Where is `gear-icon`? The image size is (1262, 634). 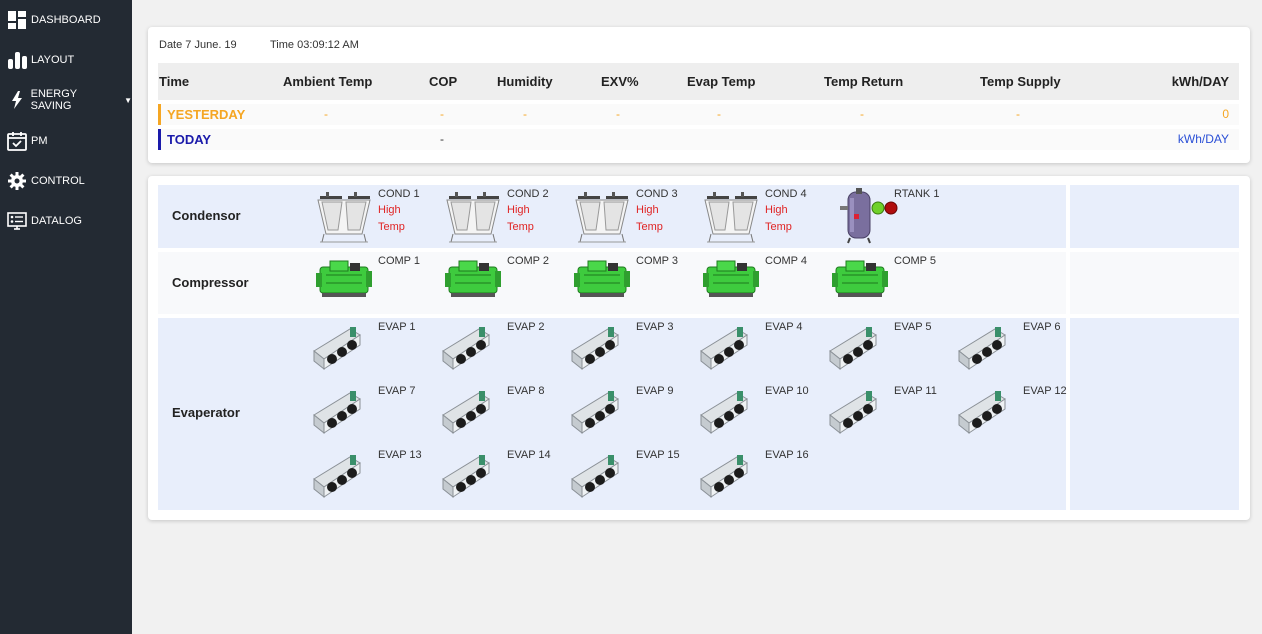 gear-icon is located at coordinates (17, 181).